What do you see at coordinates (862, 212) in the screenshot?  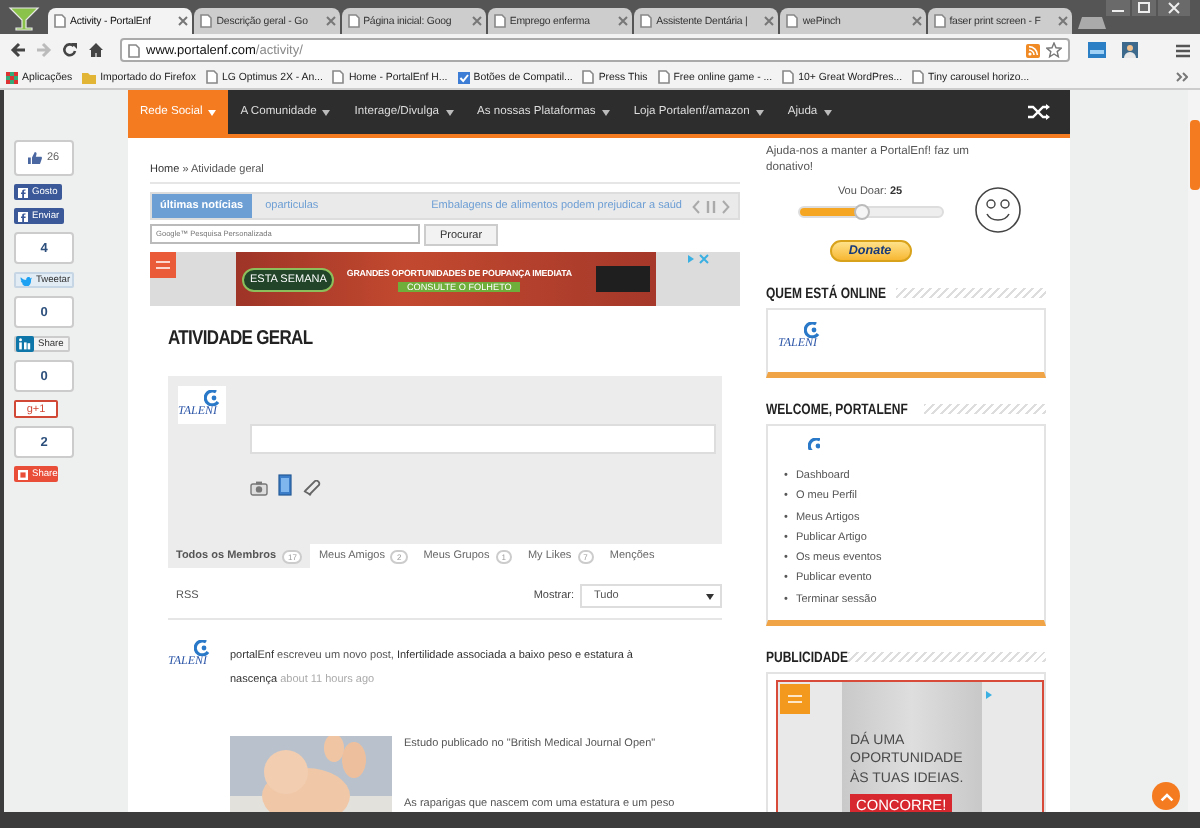 I see `slider-thumb` at bounding box center [862, 212].